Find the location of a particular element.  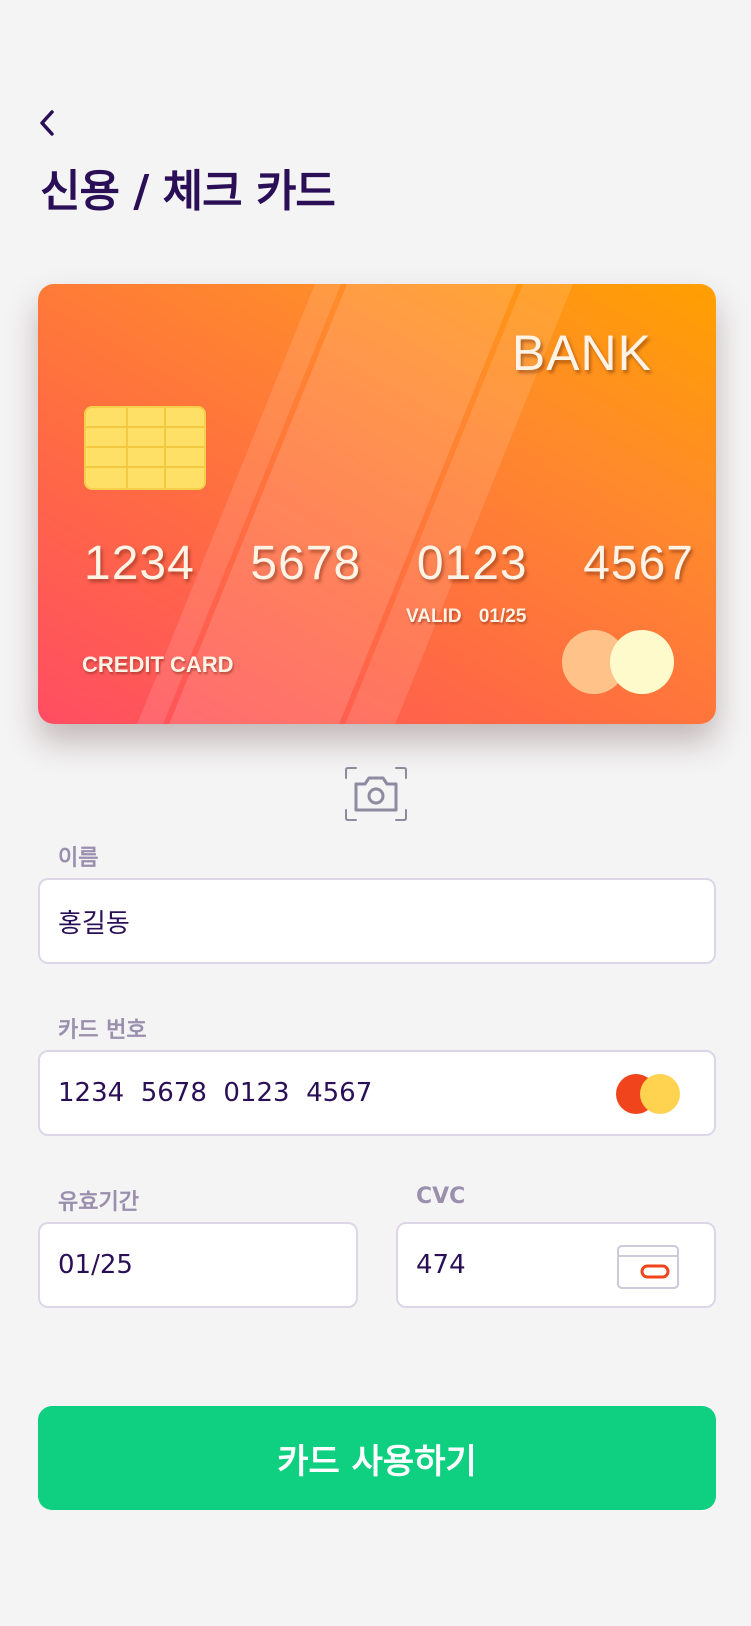

card-number-field: 1234 5678 0123 4567 is located at coordinates (377, 1093).